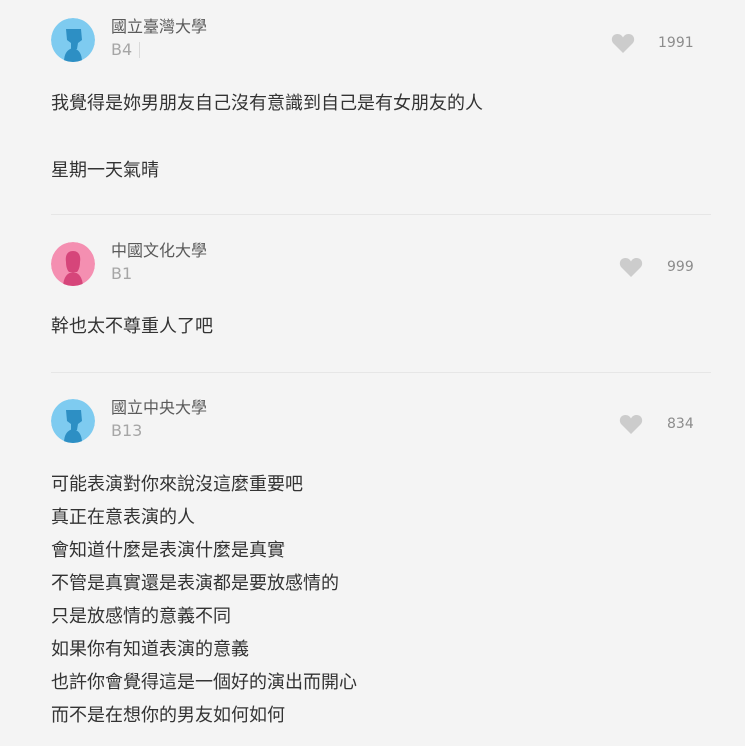 The height and width of the screenshot is (746, 745). What do you see at coordinates (267, 103) in the screenshot?
I see `comment-text-line: 我覺得是妳男朋友自己沒有意識到自己是有女朋友的人` at bounding box center [267, 103].